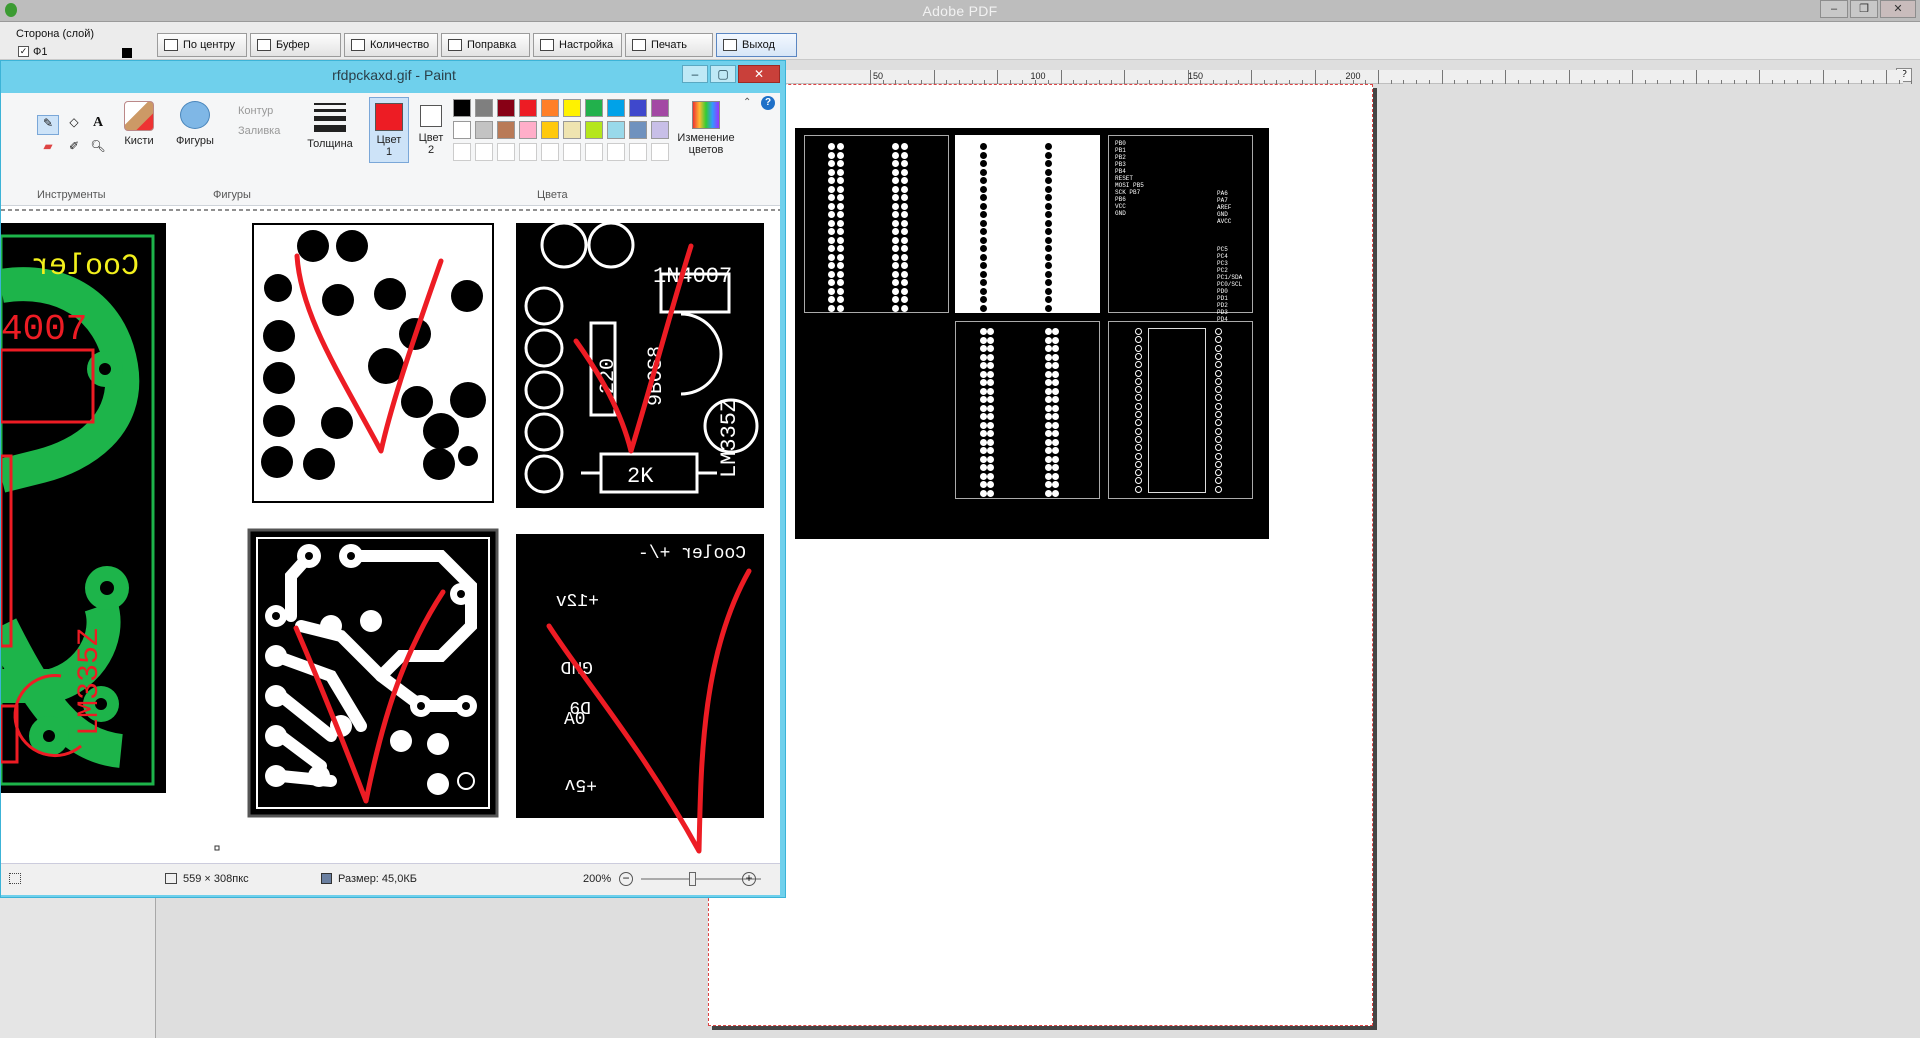 This screenshot has width=1920, height=1038. I want to click on zoom-out-button: −, so click(626, 879).